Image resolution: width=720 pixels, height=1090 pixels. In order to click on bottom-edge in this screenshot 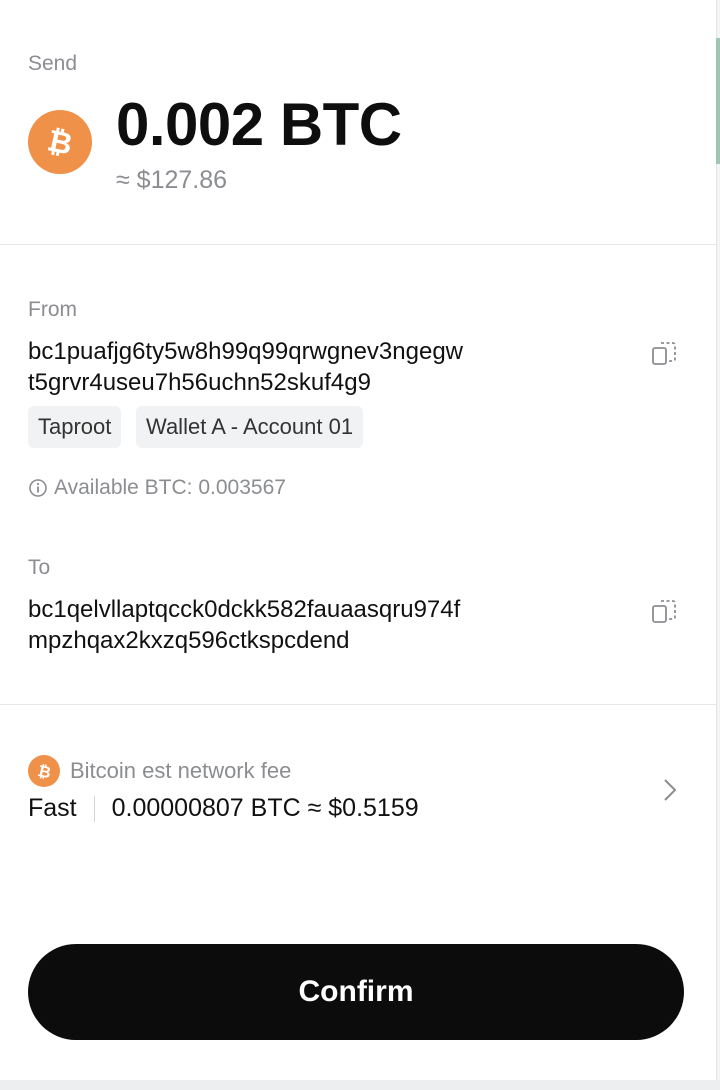, I will do `click(360, 1085)`.